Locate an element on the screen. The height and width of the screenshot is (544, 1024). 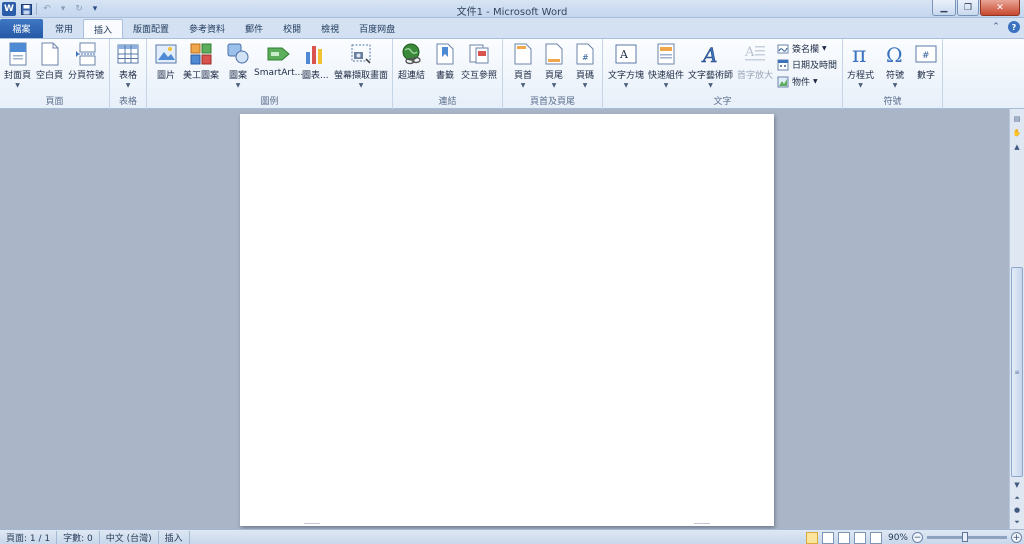
page-number-button: # 頁碼 ▼ is located at coordinates (585, 65).